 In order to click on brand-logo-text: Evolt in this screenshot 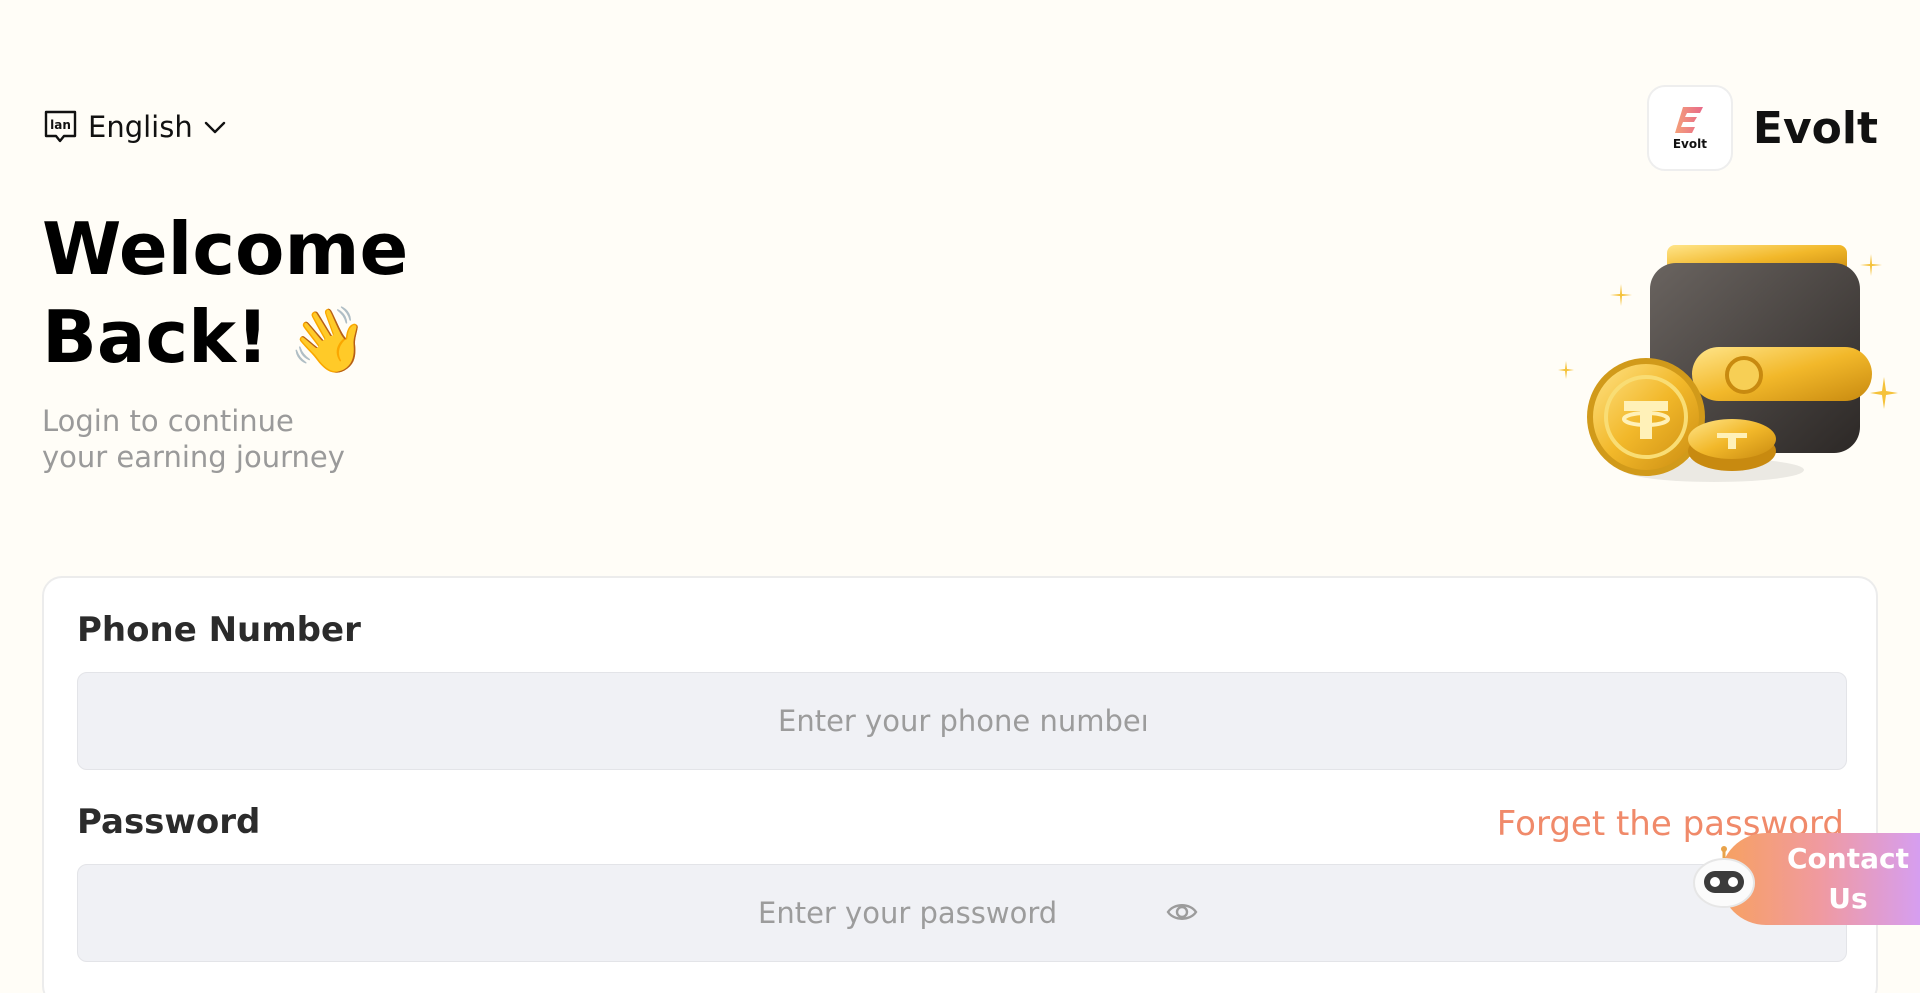, I will do `click(1689, 144)`.